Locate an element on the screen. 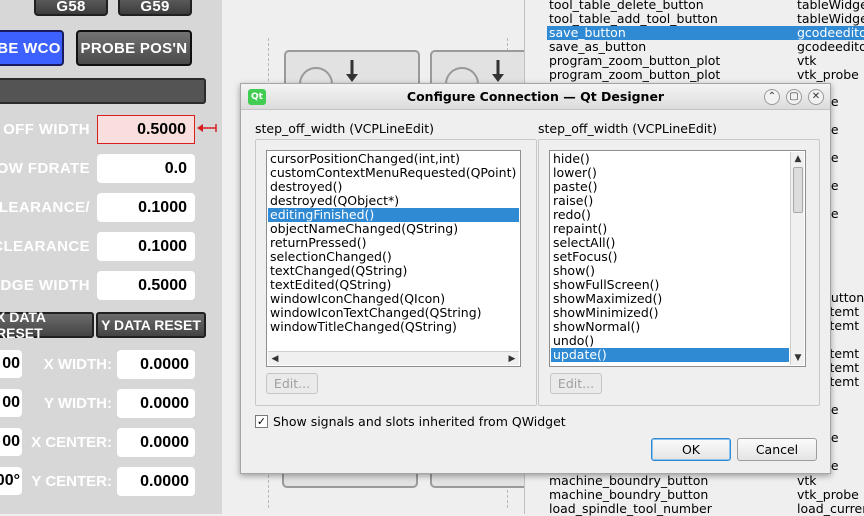 This screenshot has width=864, height=516. scrollbar-thumb is located at coordinates (798, 190).